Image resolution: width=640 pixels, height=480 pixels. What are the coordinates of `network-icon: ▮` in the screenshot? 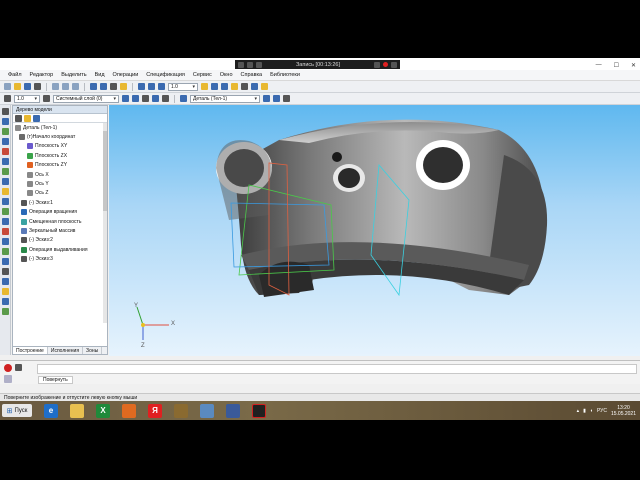 It's located at (584, 411).